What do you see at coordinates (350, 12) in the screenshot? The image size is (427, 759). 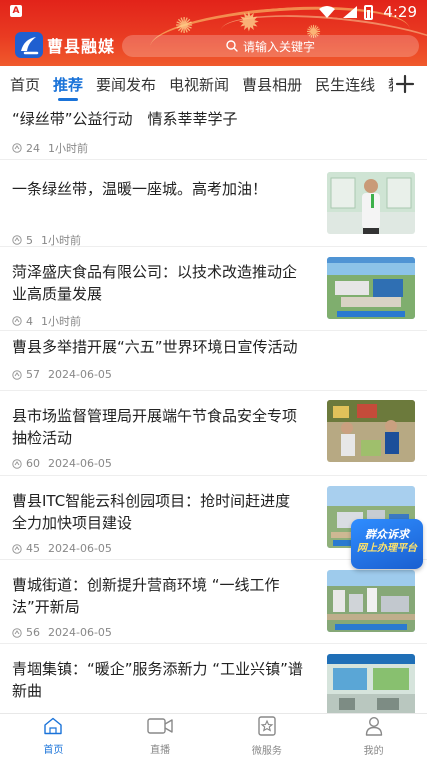 I see `signal-icon` at bounding box center [350, 12].